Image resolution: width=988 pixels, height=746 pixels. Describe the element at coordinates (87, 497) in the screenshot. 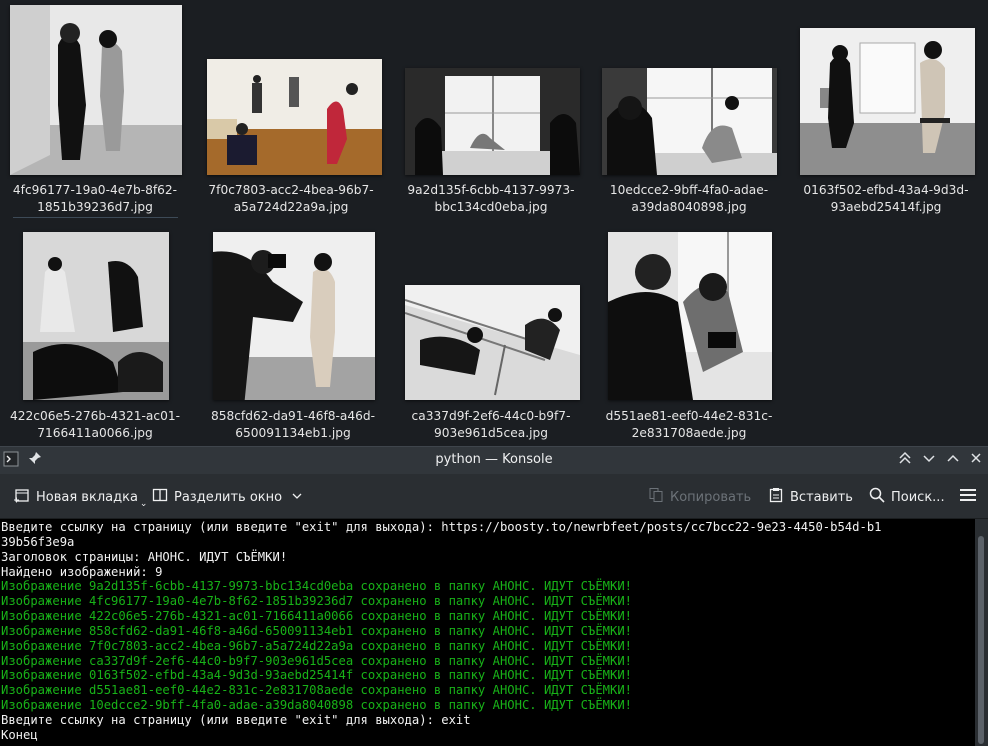

I see `new-tab-label: Новая вкладка` at that location.